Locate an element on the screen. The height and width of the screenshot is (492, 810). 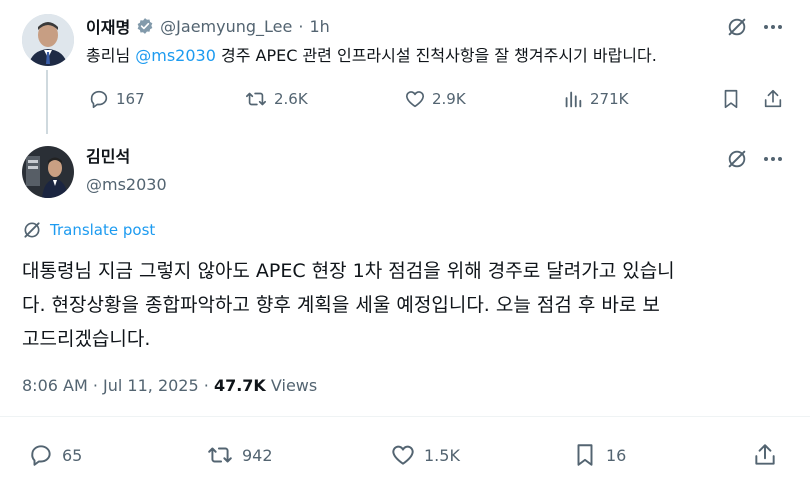
main-author-handle: @ms2030 is located at coordinates (126, 185).